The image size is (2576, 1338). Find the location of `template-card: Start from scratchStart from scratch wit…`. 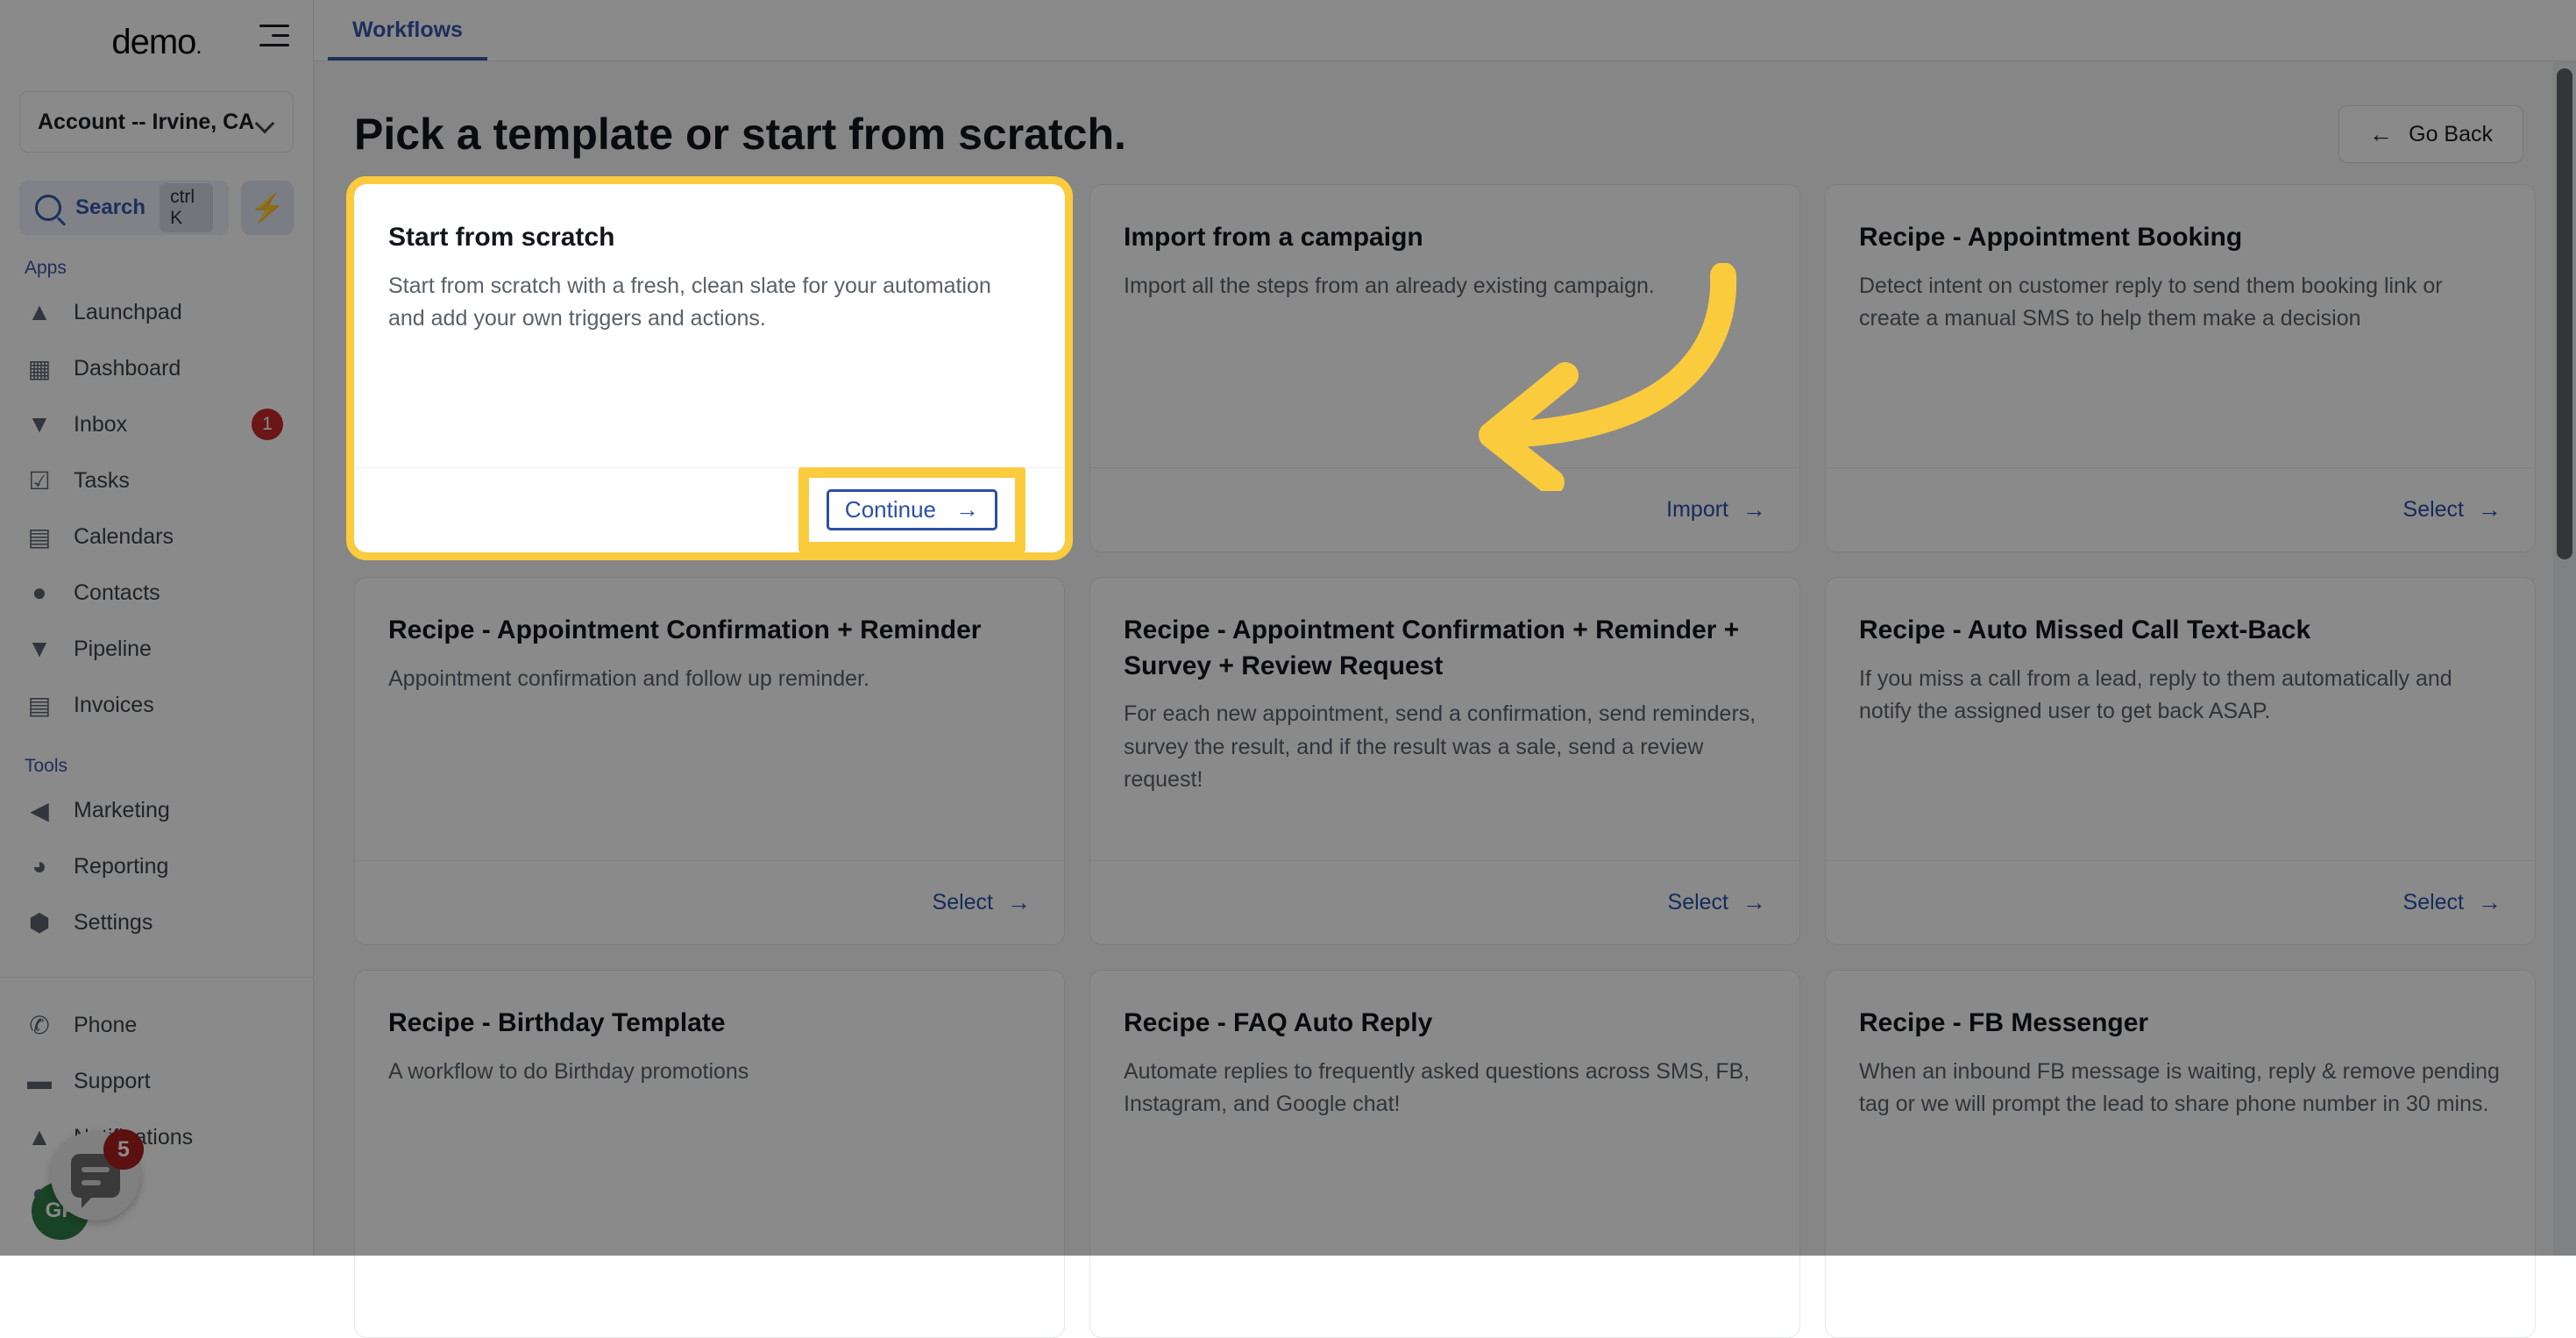

template-card: Start from scratchStart from scratch wit… is located at coordinates (709, 368).